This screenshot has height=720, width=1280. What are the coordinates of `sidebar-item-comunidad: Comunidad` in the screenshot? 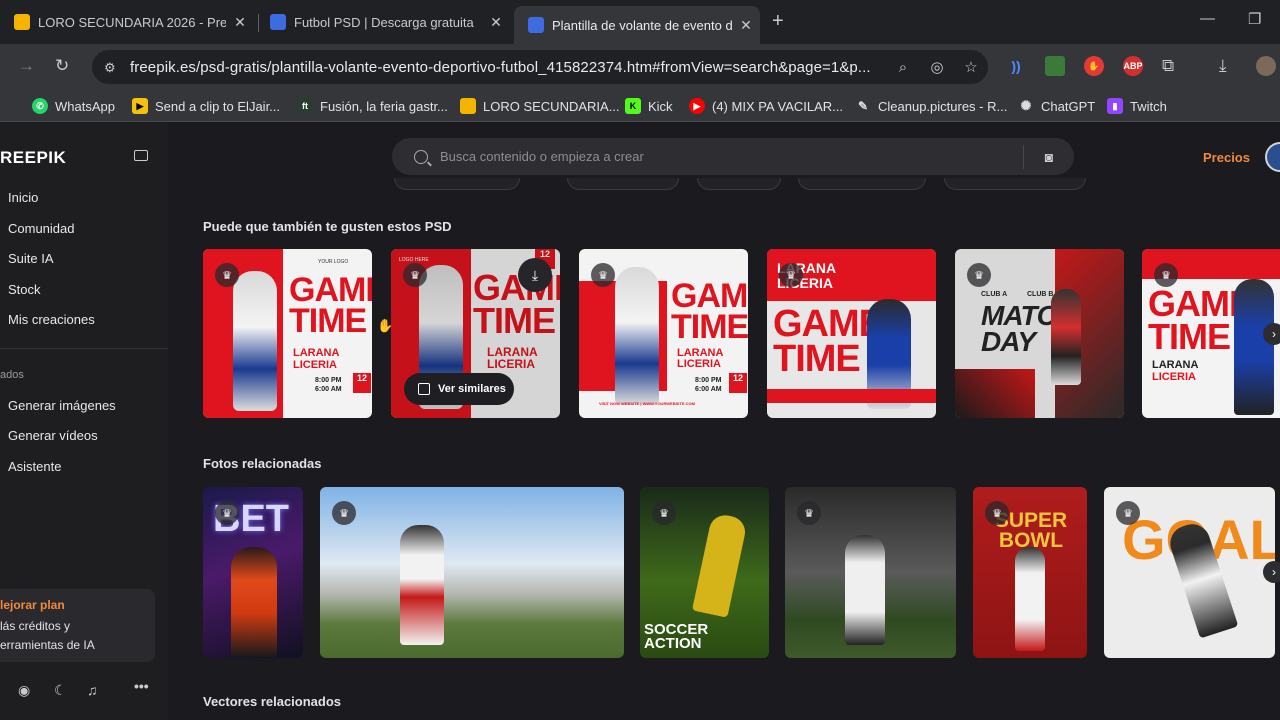 It's located at (41, 228).